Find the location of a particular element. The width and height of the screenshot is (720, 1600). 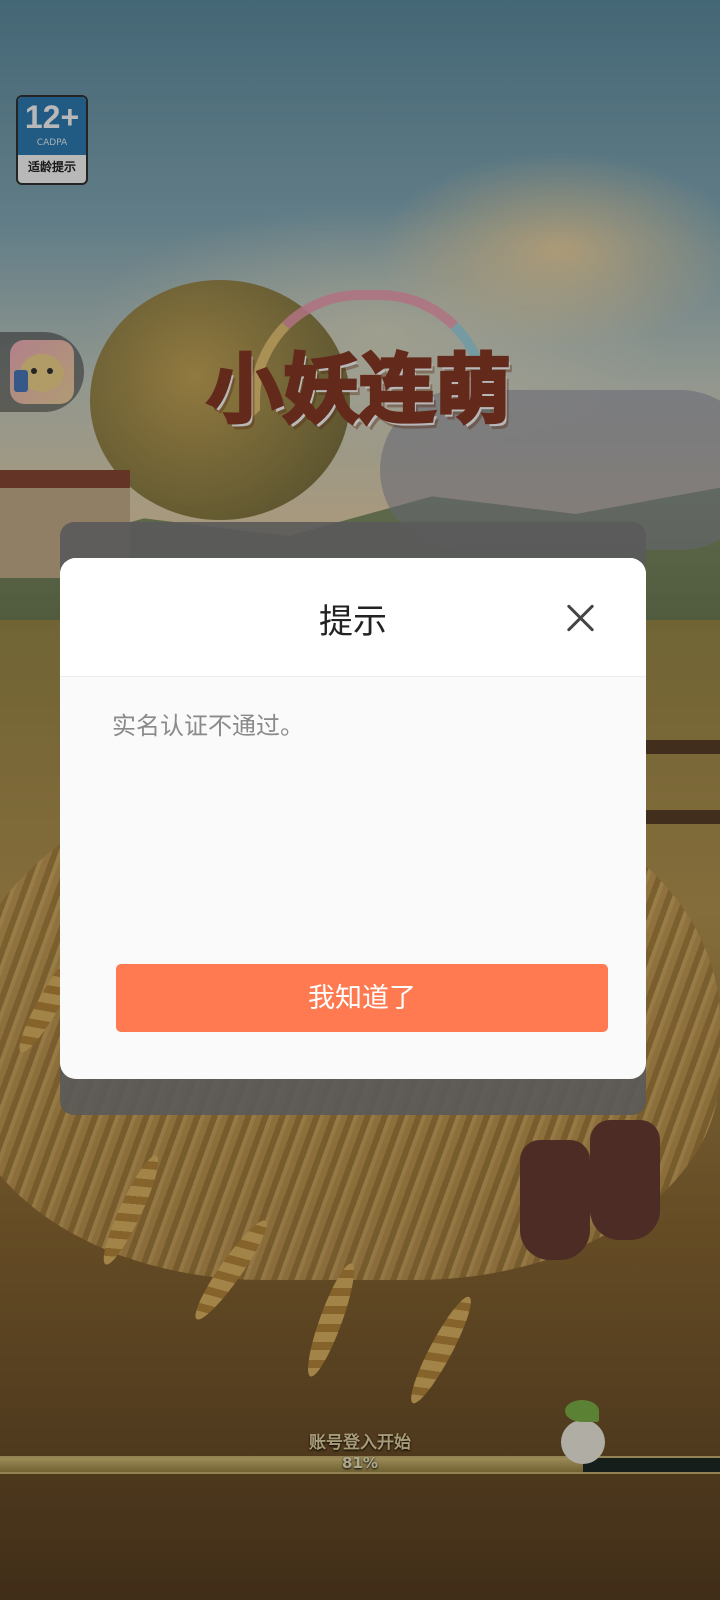

dialog-header: 提示 is located at coordinates (353, 617).